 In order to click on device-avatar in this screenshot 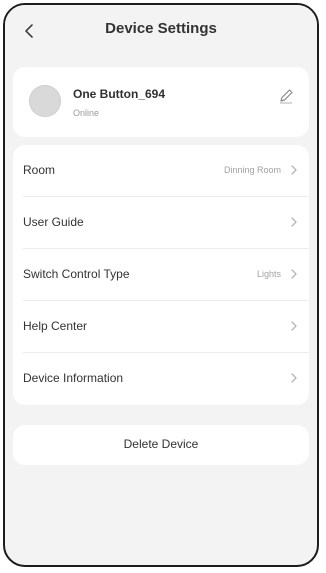, I will do `click(45, 101)`.